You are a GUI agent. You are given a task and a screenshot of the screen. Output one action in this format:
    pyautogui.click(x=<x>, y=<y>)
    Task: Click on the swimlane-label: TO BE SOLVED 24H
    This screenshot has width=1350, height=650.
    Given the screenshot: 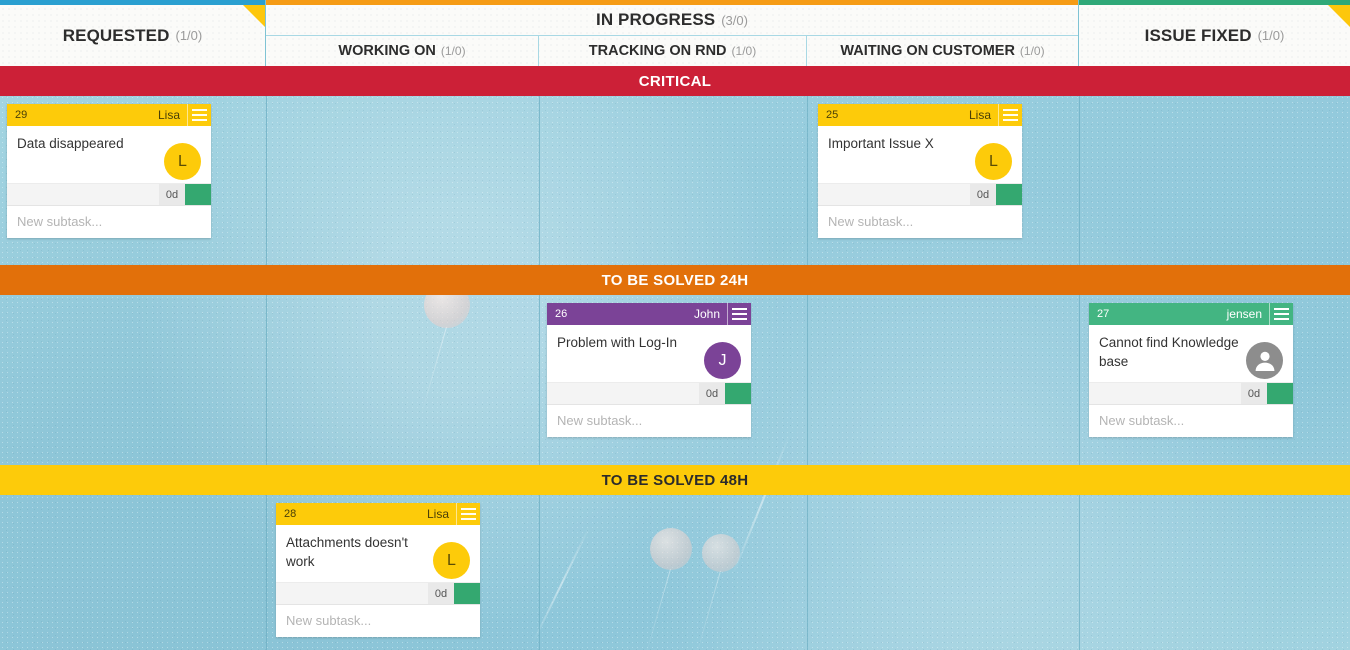 What is the action you would take?
    pyautogui.click(x=675, y=280)
    